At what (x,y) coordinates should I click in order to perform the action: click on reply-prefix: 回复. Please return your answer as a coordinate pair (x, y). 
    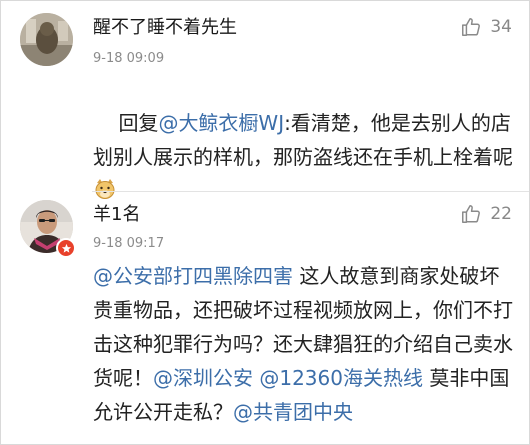
    Looking at the image, I should click on (138, 123).